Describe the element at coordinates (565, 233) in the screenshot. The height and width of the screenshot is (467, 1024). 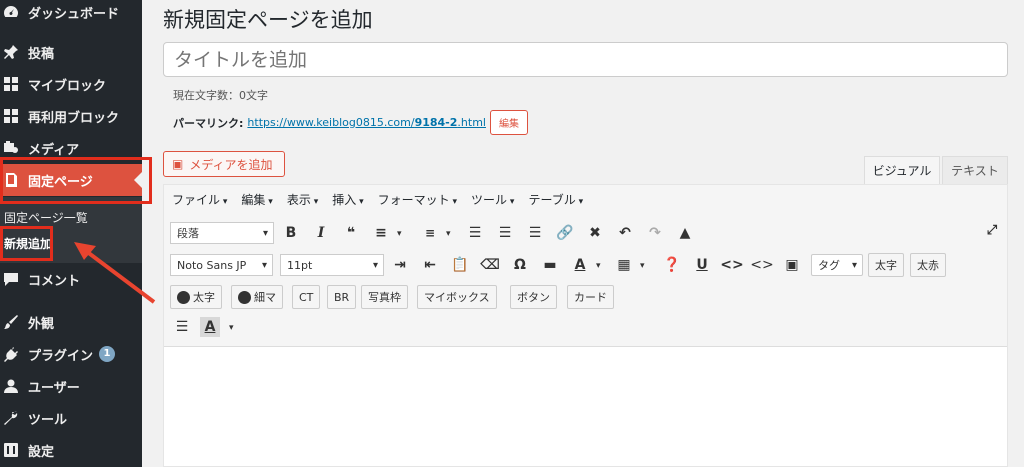
I see `link-icon: 🔗` at that location.